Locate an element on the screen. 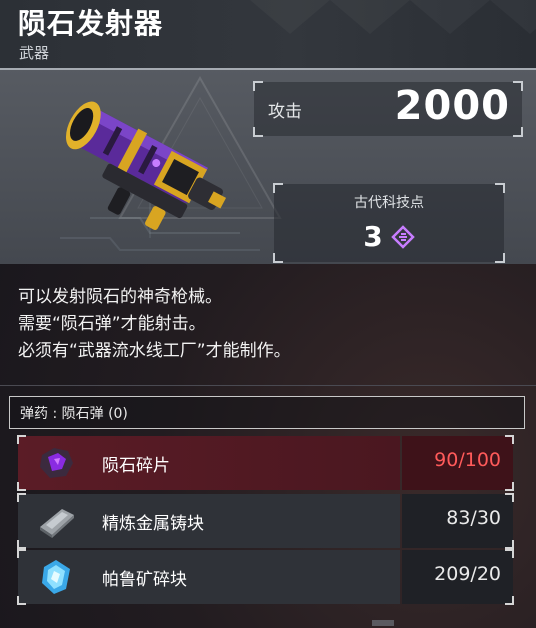  refined-ingot-icon is located at coordinates (57, 523).